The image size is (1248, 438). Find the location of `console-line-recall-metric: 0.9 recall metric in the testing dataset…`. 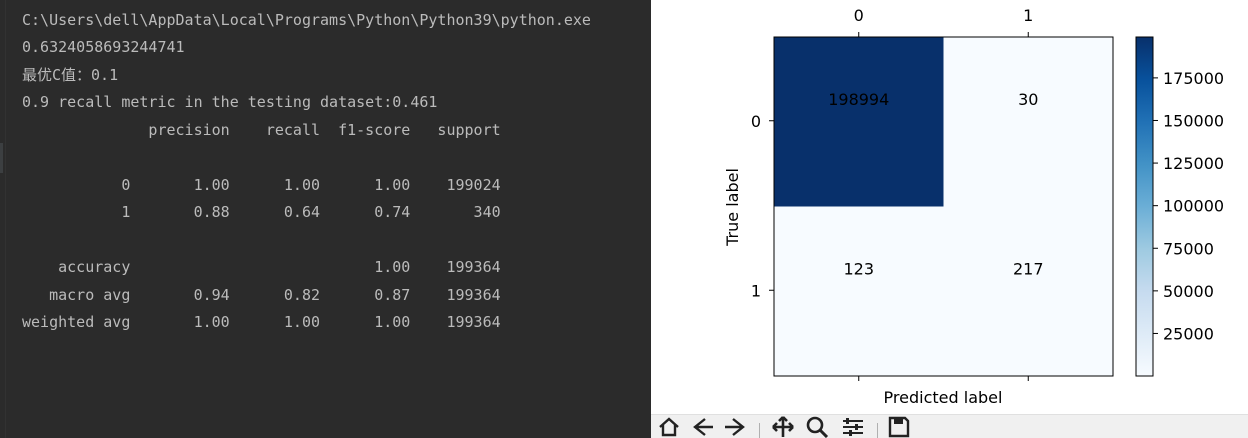

console-line-recall-metric: 0.9 recall metric in the testing dataset… is located at coordinates (230, 102).